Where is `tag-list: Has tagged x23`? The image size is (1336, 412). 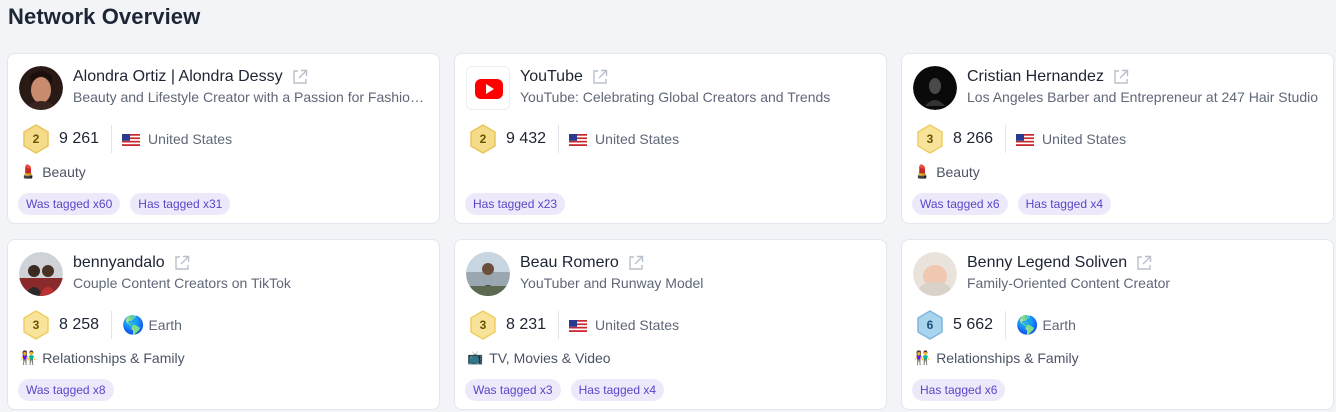 tag-list: Has tagged x23 is located at coordinates (520, 204).